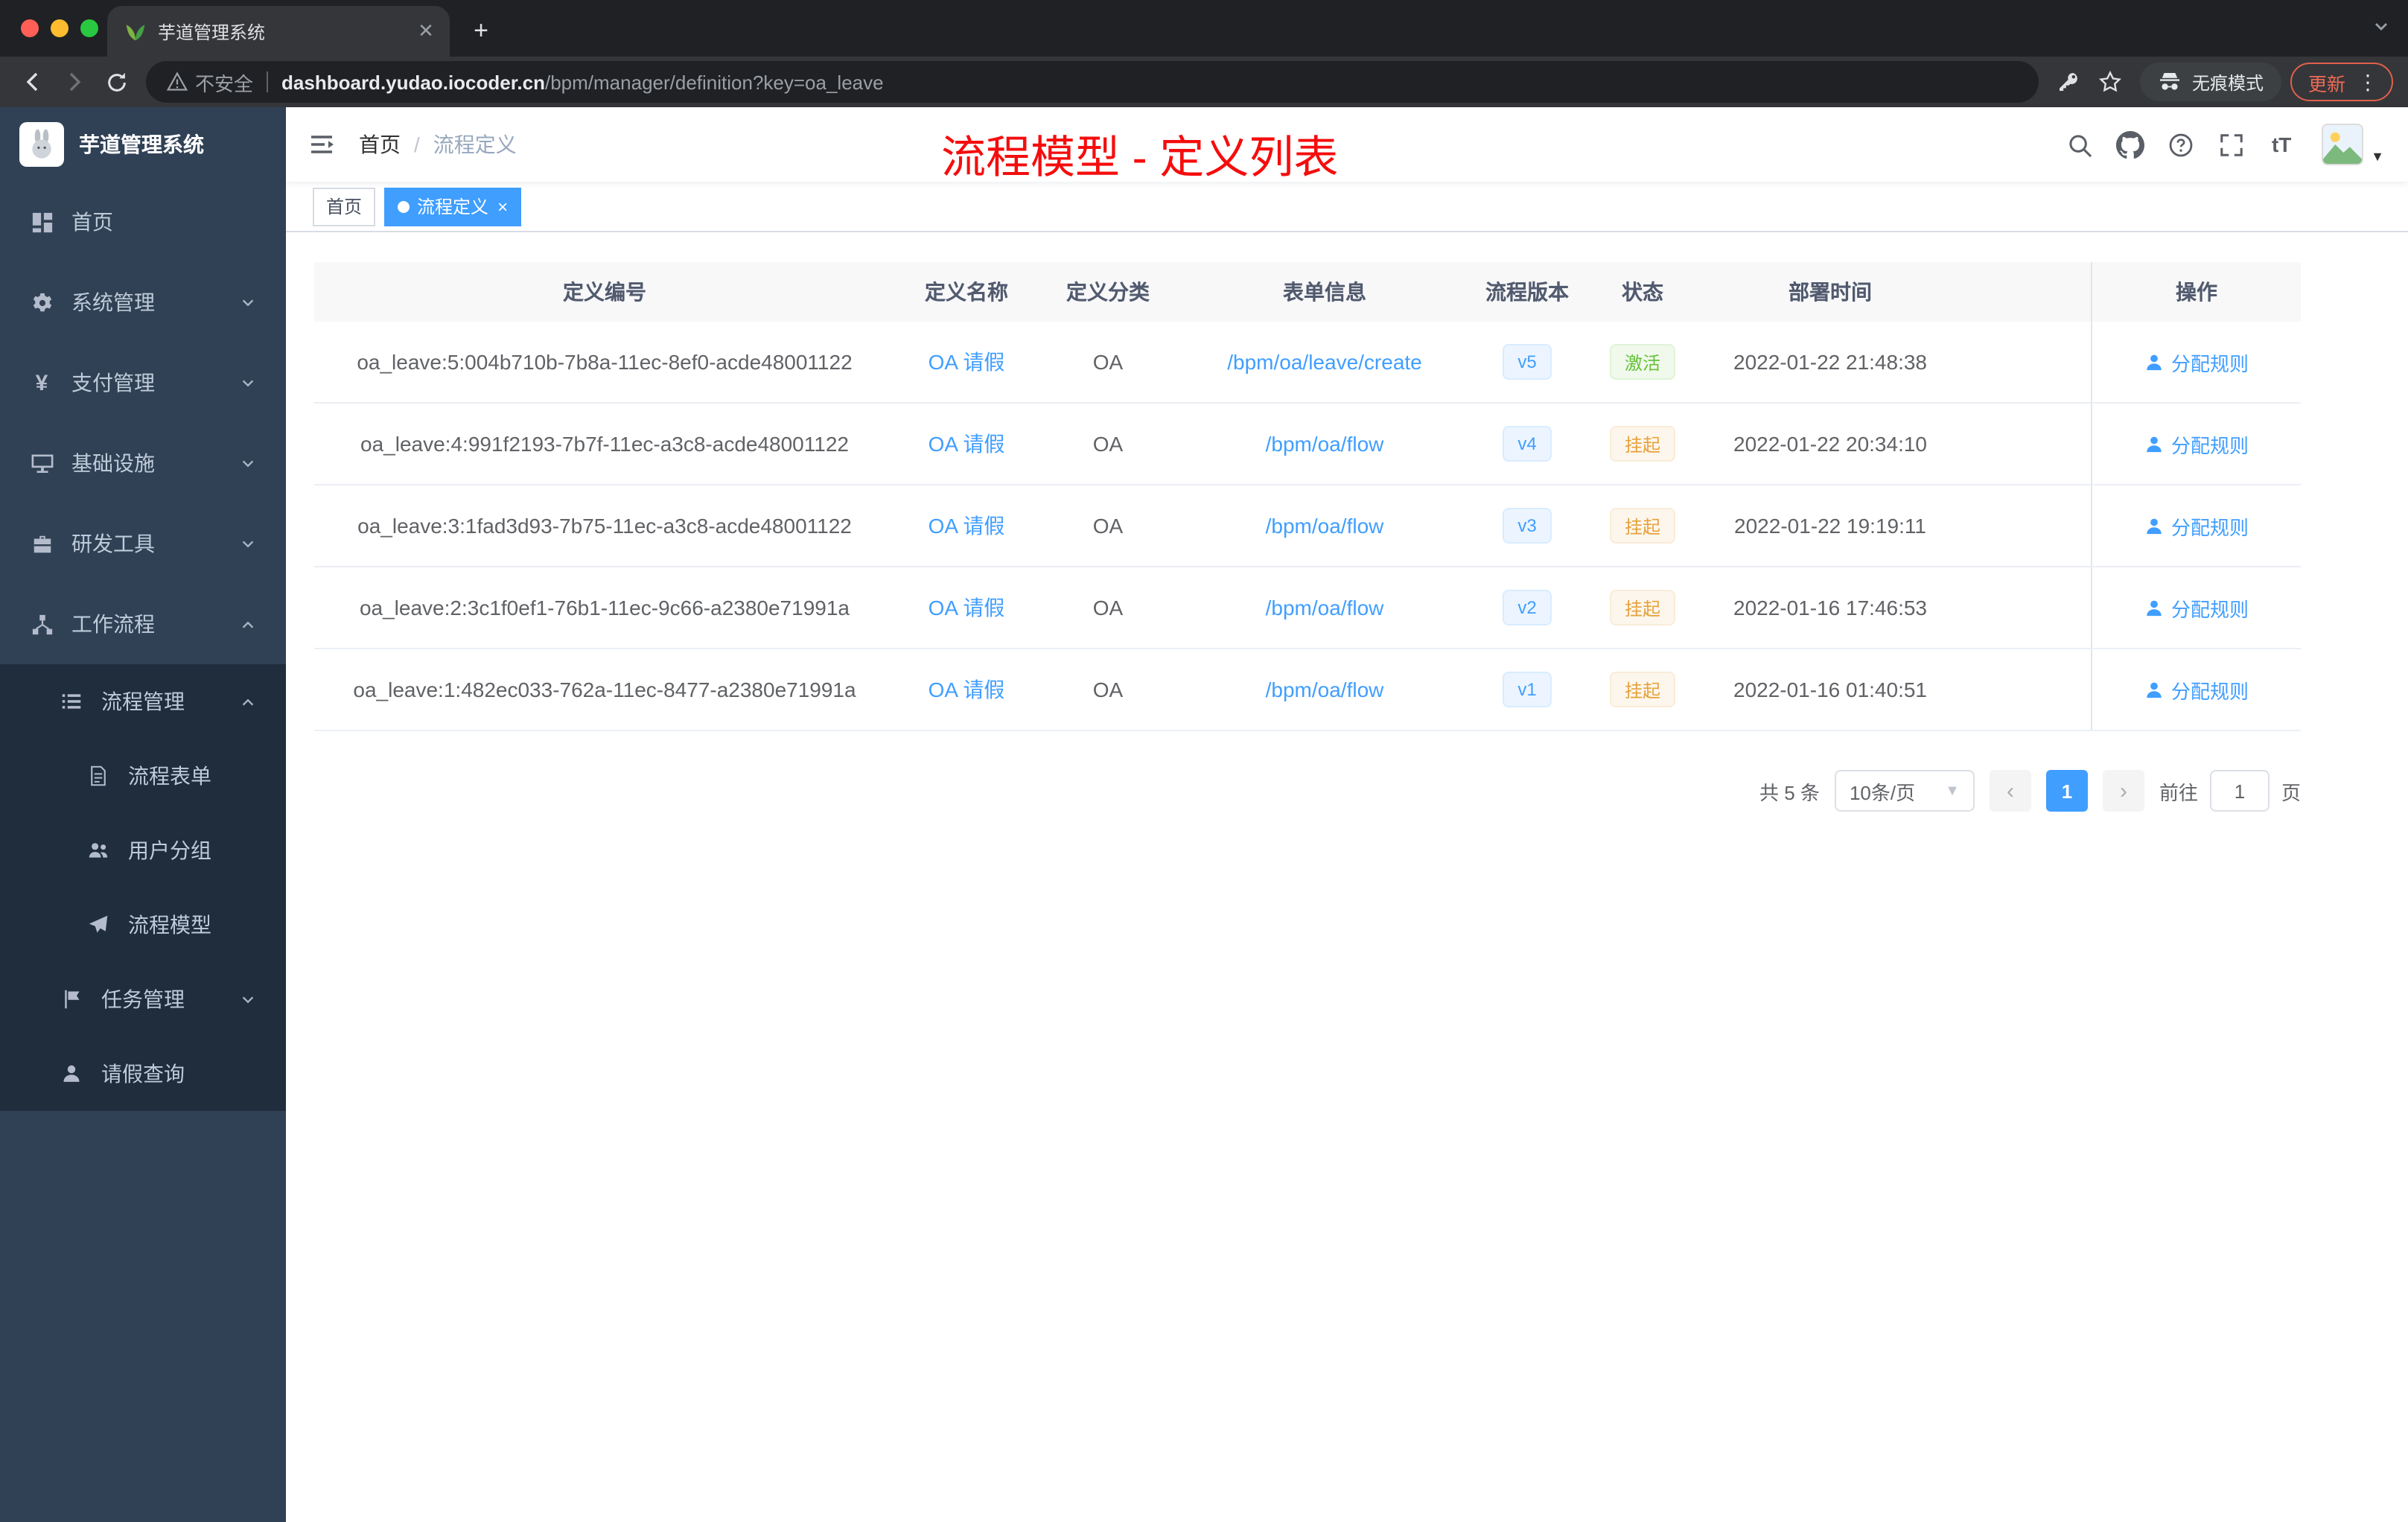  I want to click on sidebar-logo: 芋道管理系统, so click(143, 144).